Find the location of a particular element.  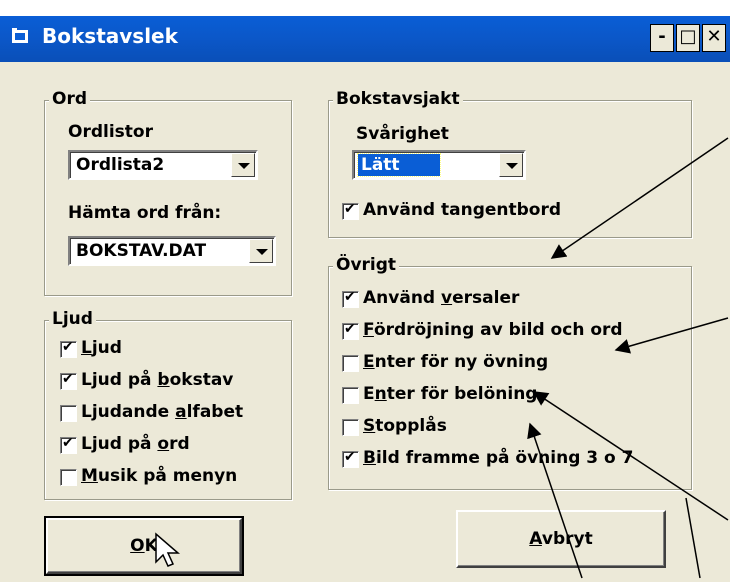

ljud-legend: Ljud is located at coordinates (72, 319).